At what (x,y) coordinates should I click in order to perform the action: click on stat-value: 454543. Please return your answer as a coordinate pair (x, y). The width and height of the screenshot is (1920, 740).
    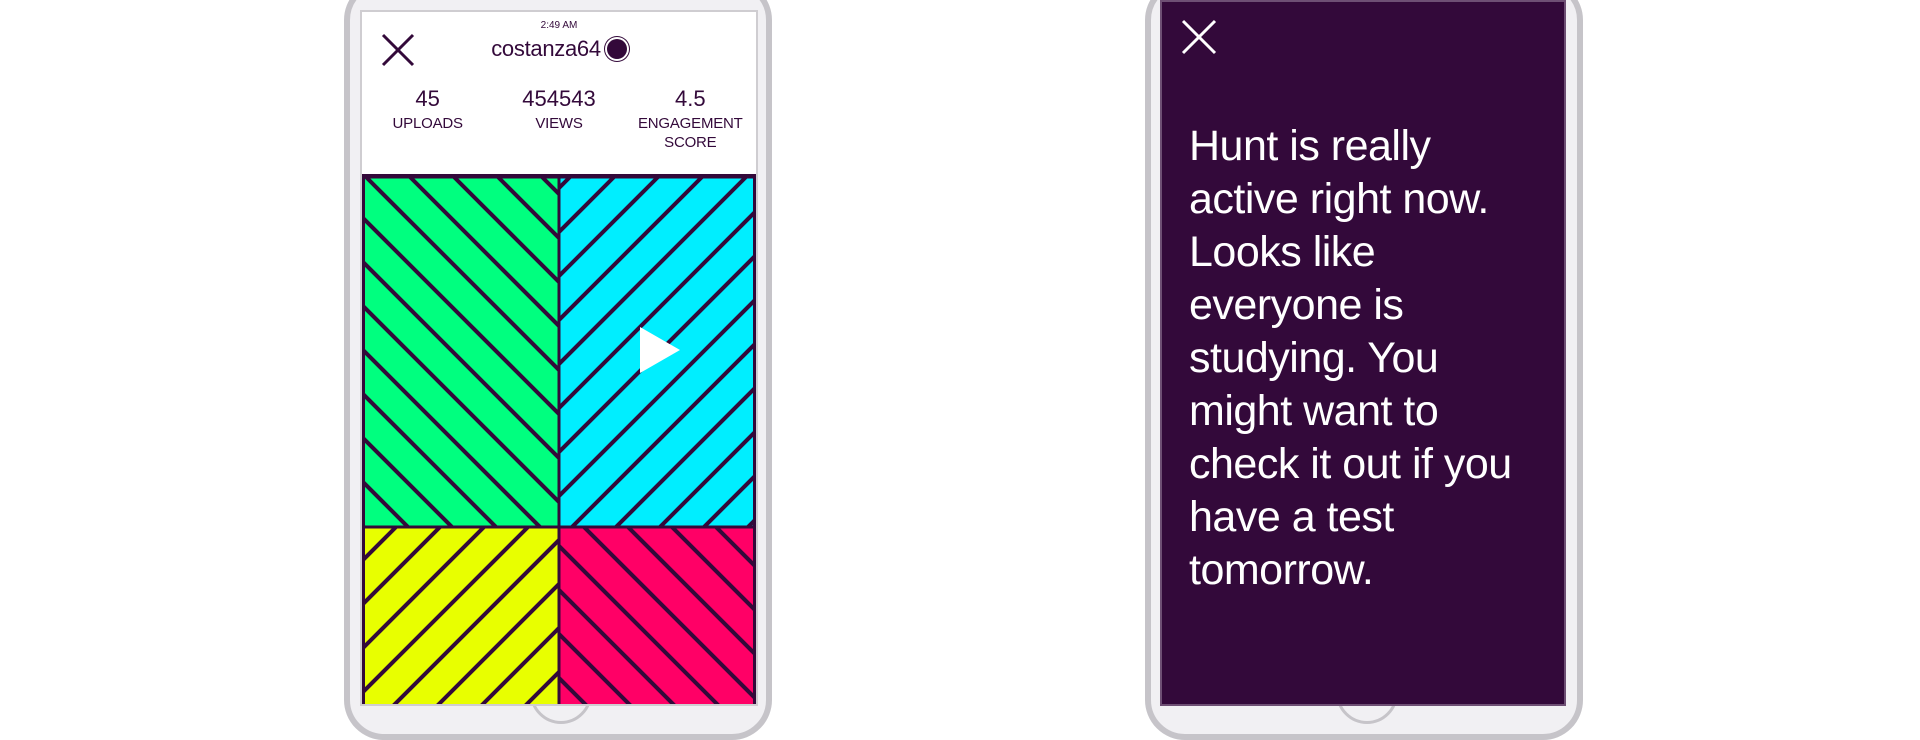
    Looking at the image, I should click on (559, 98).